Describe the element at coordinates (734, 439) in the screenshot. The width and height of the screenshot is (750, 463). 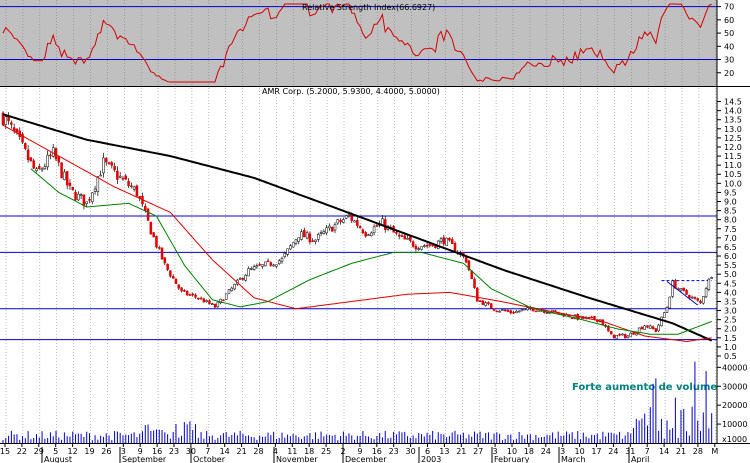
I see `volume-tick-label: x1000` at that location.